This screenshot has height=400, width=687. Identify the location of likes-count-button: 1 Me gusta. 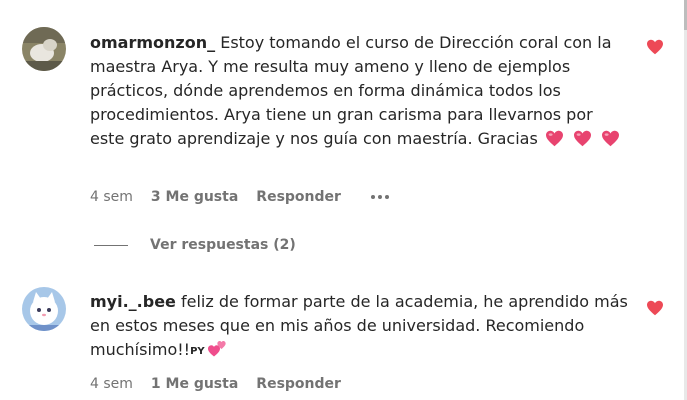
(194, 384).